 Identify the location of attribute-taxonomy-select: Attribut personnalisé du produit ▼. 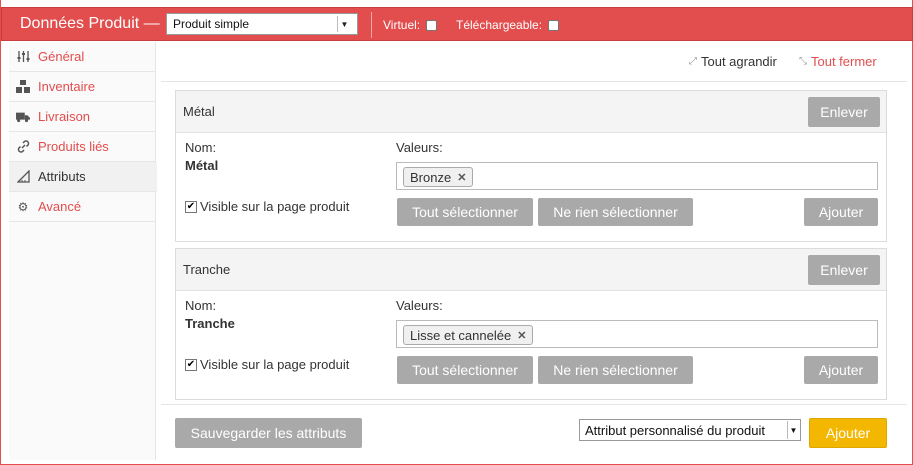
(690, 430).